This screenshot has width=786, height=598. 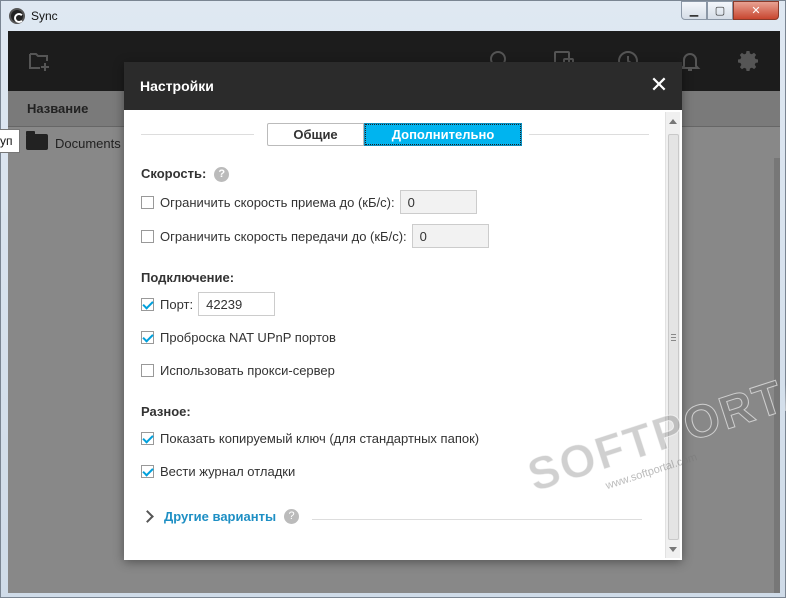 I want to click on more-options-toggle: Другие варианты ?, so click(x=220, y=516).